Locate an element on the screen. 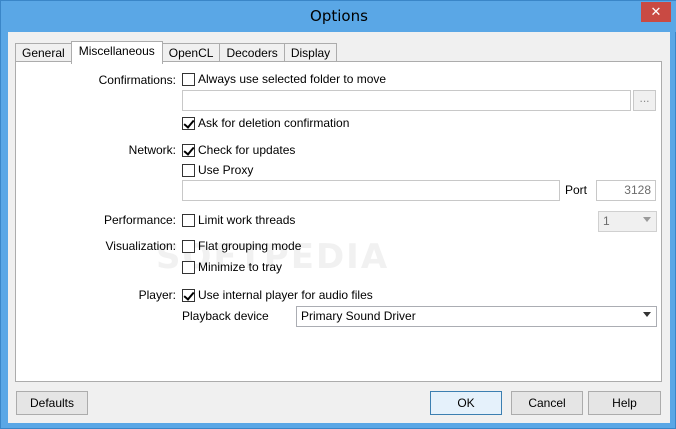 The width and height of the screenshot is (676, 429). folder-path-field is located at coordinates (406, 100).